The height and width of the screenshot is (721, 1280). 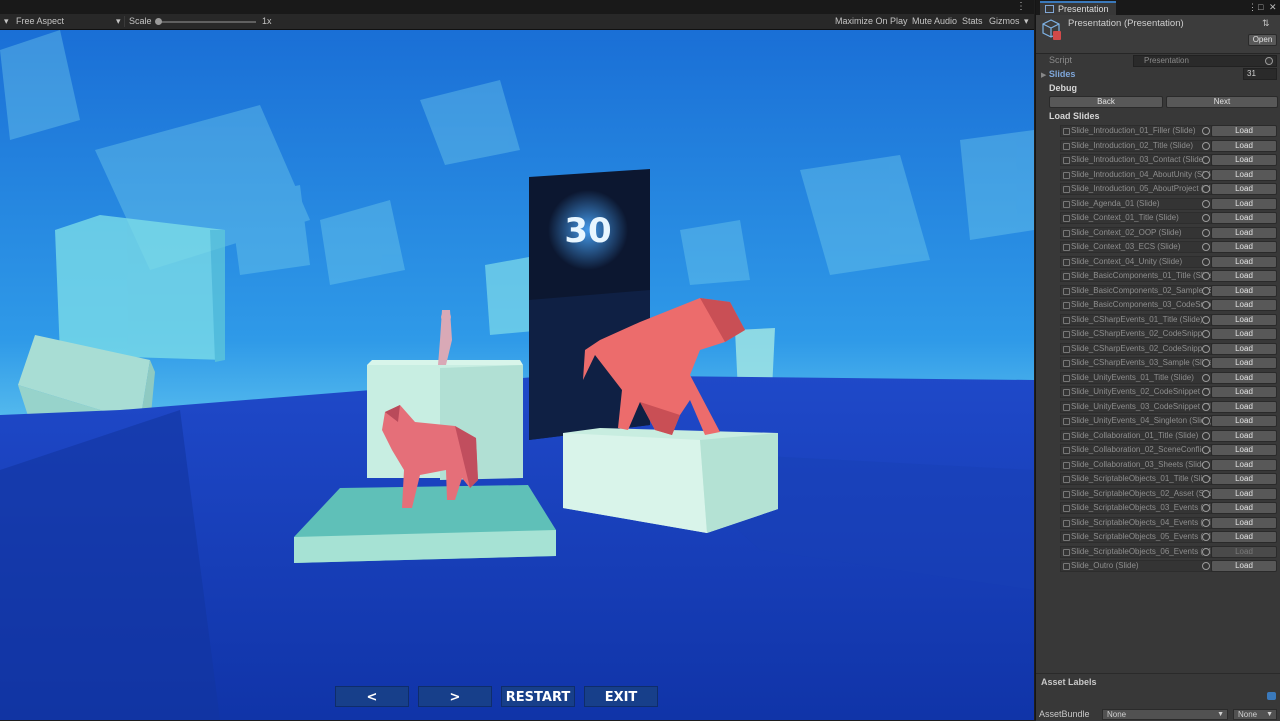 I want to click on settings-icon: ⇅, so click(x=1266, y=23).